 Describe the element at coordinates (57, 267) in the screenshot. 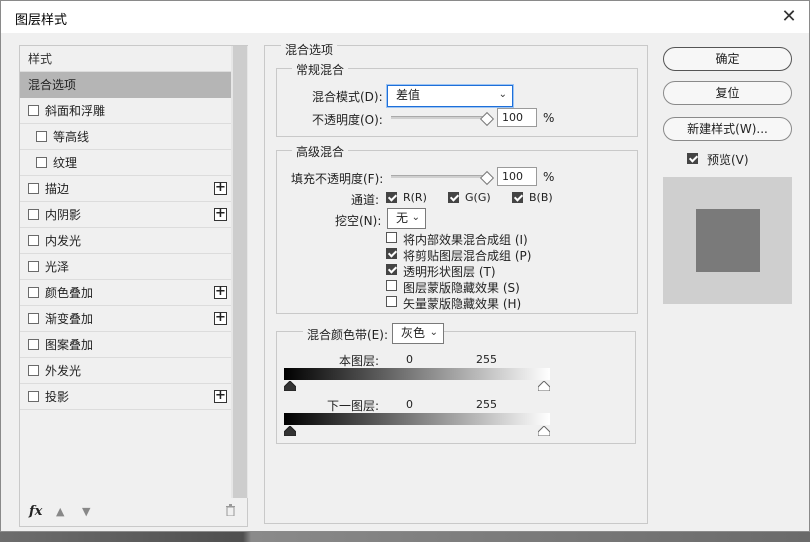

I see `style-item-label: 光泽` at that location.